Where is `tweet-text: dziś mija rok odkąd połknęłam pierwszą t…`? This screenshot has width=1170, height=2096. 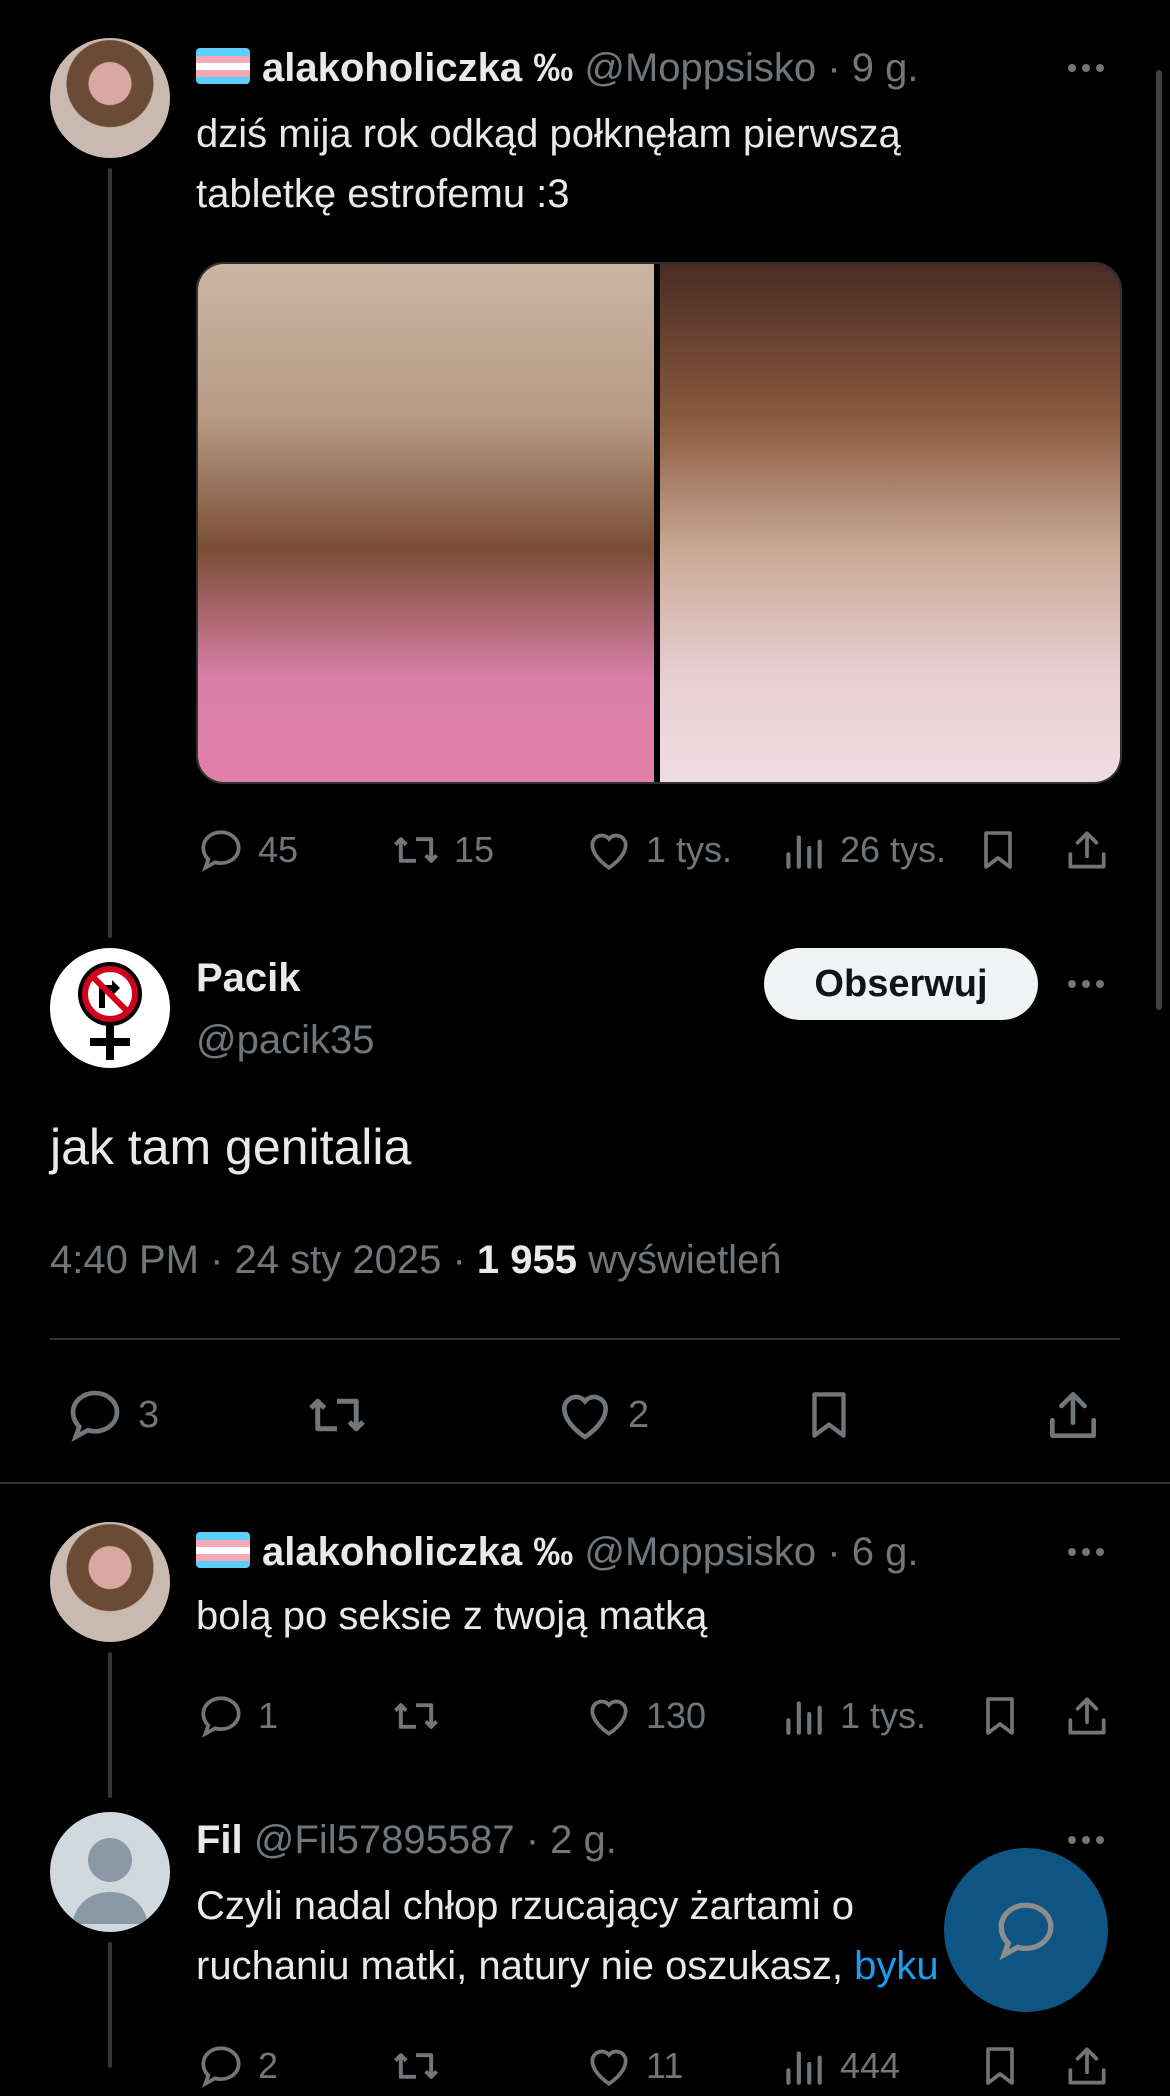
tweet-text: dziś mija rok odkąd połknęłam pierwszą t… is located at coordinates (548, 164).